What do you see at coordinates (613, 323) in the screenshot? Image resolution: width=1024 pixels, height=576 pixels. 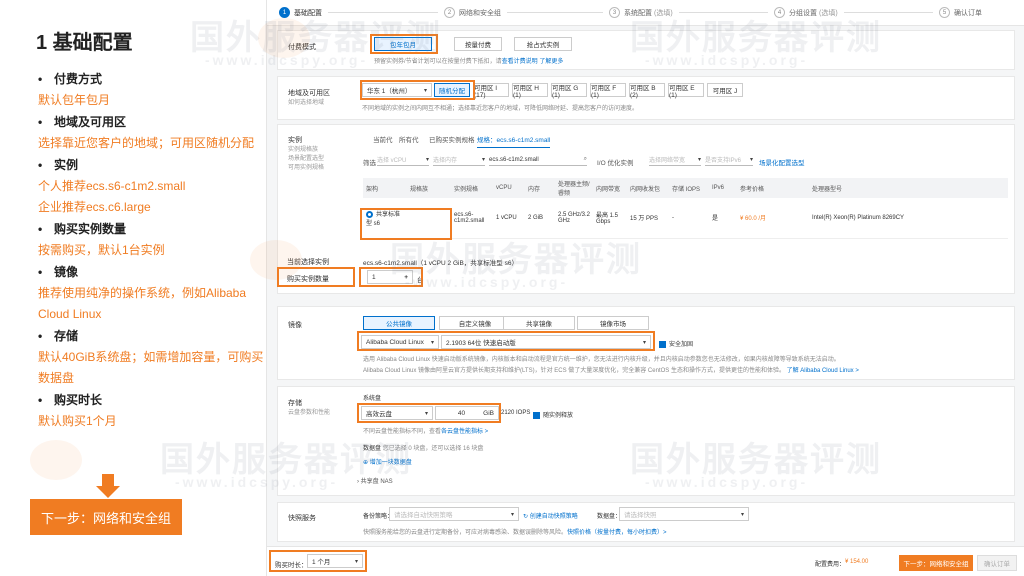 I see `image-tab-market: 镜像市场` at bounding box center [613, 323].